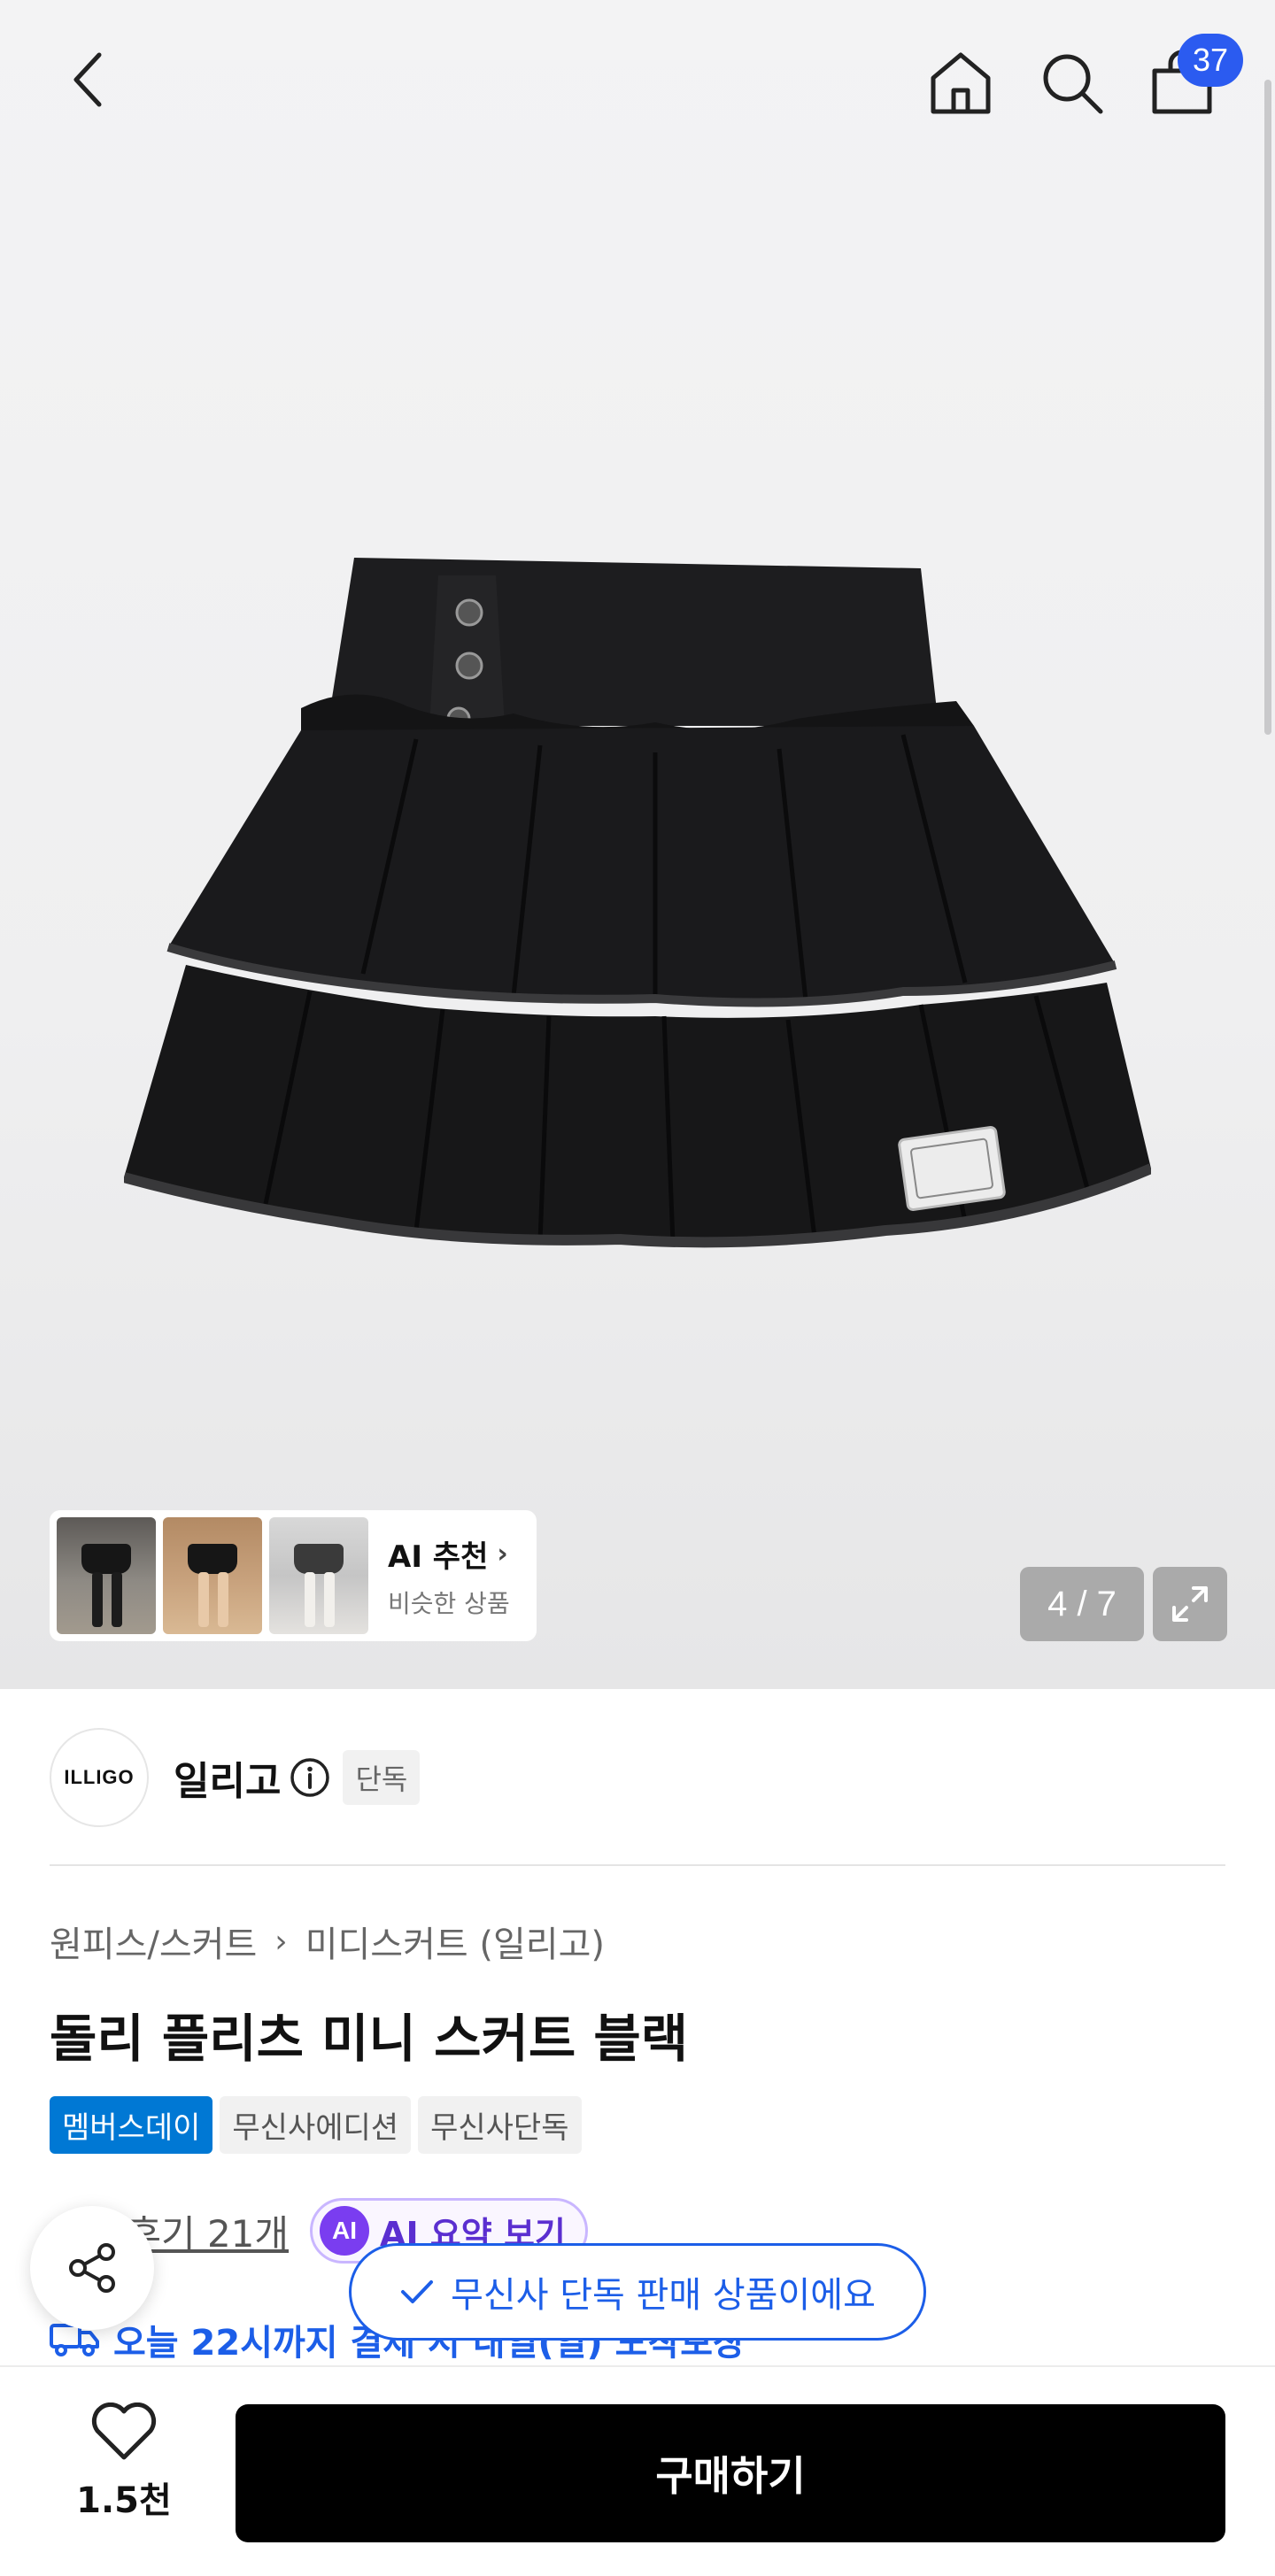 The image size is (1275, 2576). I want to click on ai-recommend-text: AI 추천 › 비슷한 상품, so click(449, 1576).